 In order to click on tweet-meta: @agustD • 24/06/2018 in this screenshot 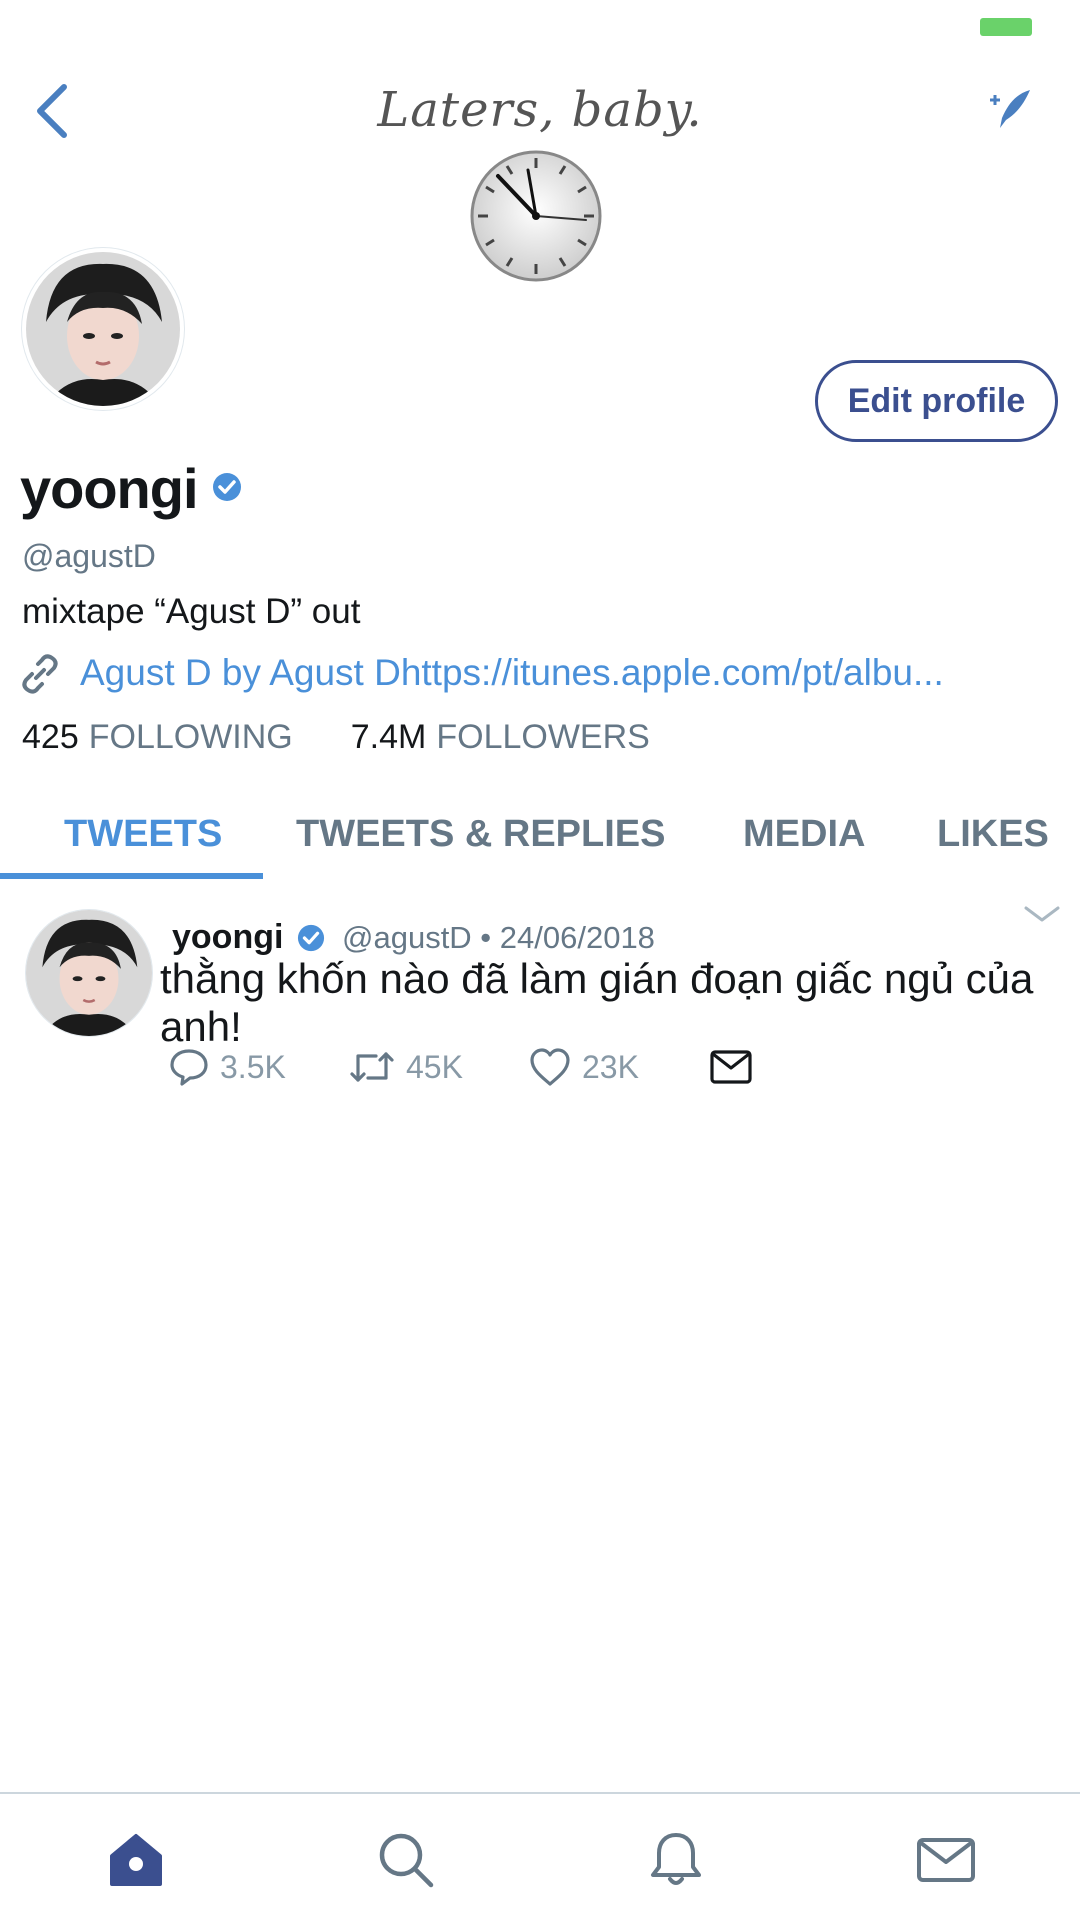, I will do `click(498, 937)`.